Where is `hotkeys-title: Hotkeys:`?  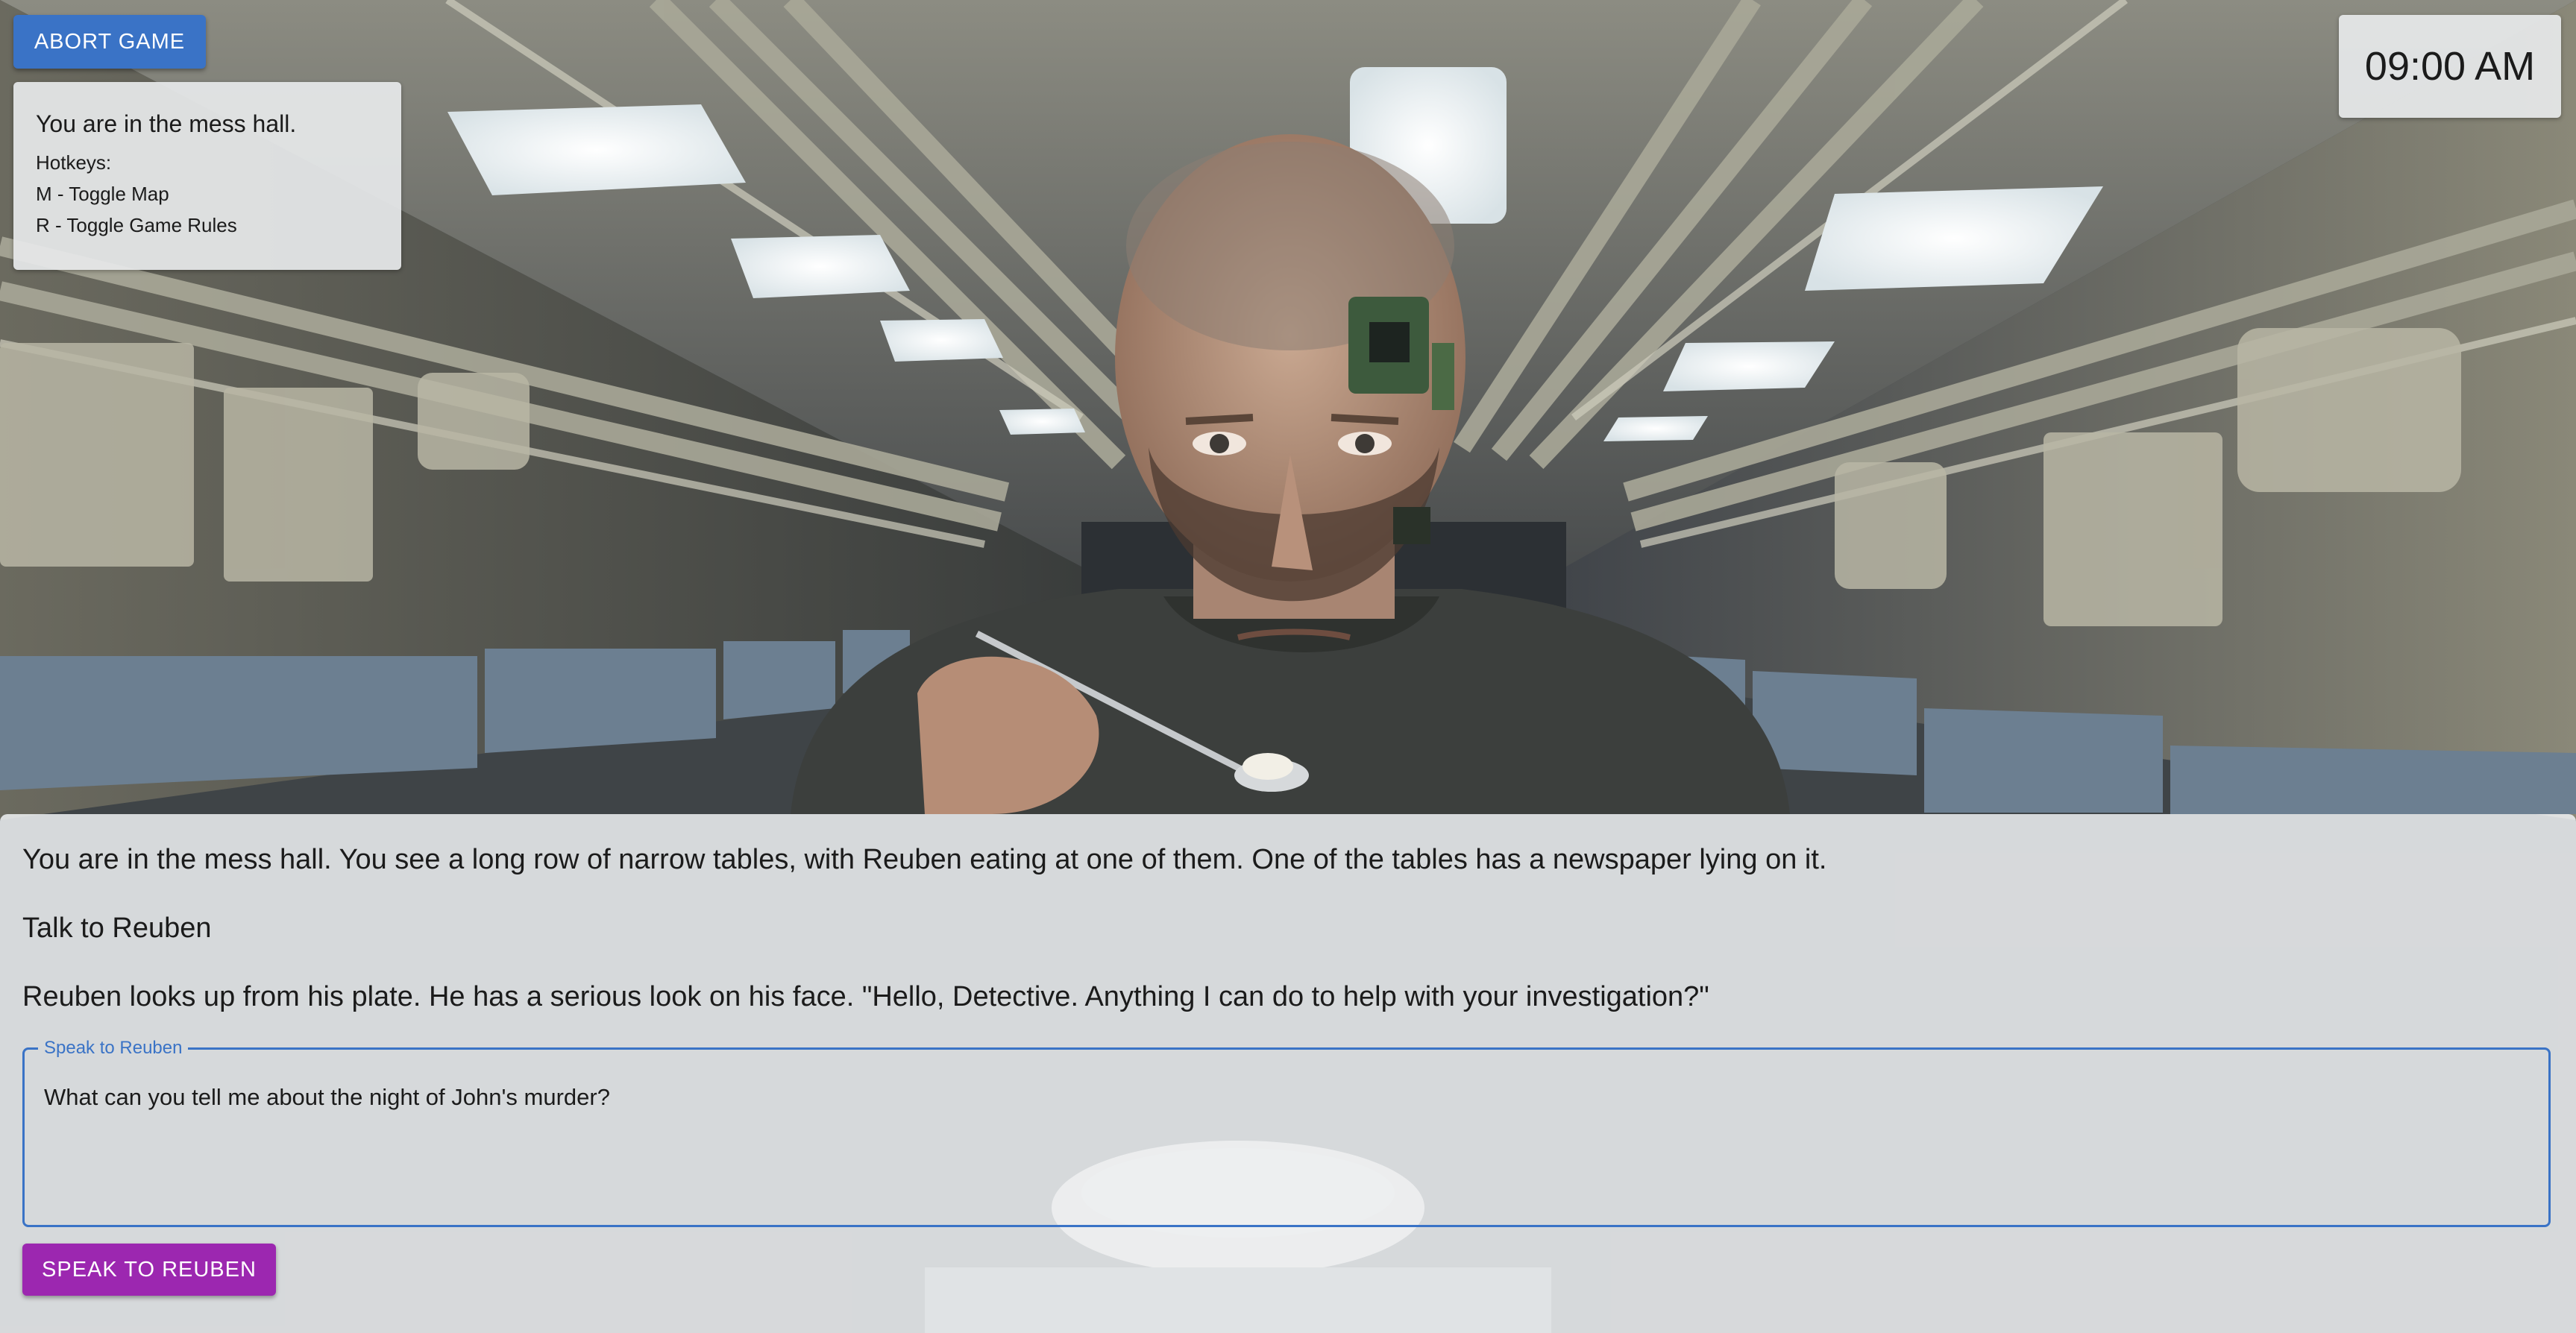 hotkeys-title: Hotkeys: is located at coordinates (74, 162).